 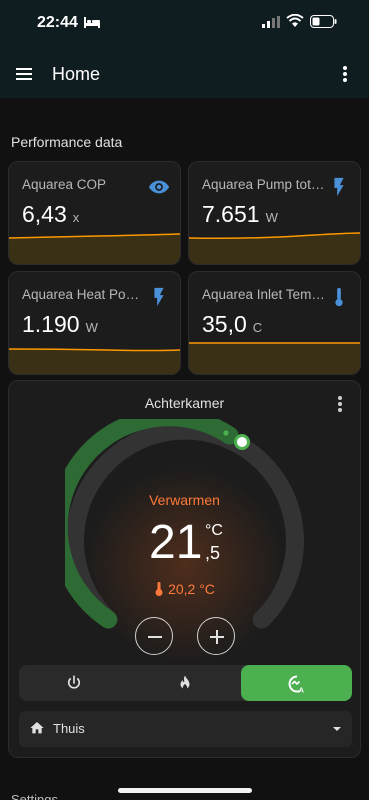 I want to click on status-time: 22:44, so click(x=57, y=22).